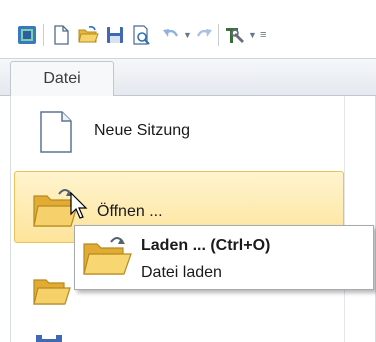 The height and width of the screenshot is (342, 376). What do you see at coordinates (171, 35) in the screenshot?
I see `undo-icon` at bounding box center [171, 35].